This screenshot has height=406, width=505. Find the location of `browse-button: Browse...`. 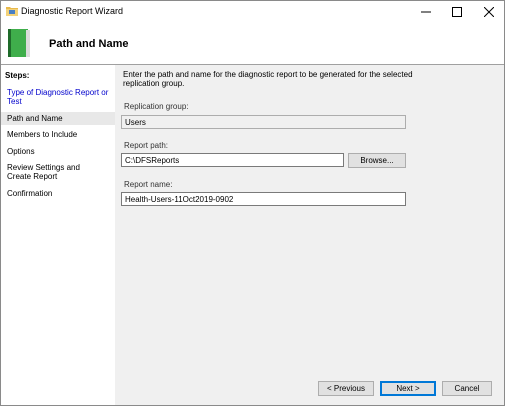

browse-button: Browse... is located at coordinates (377, 160).